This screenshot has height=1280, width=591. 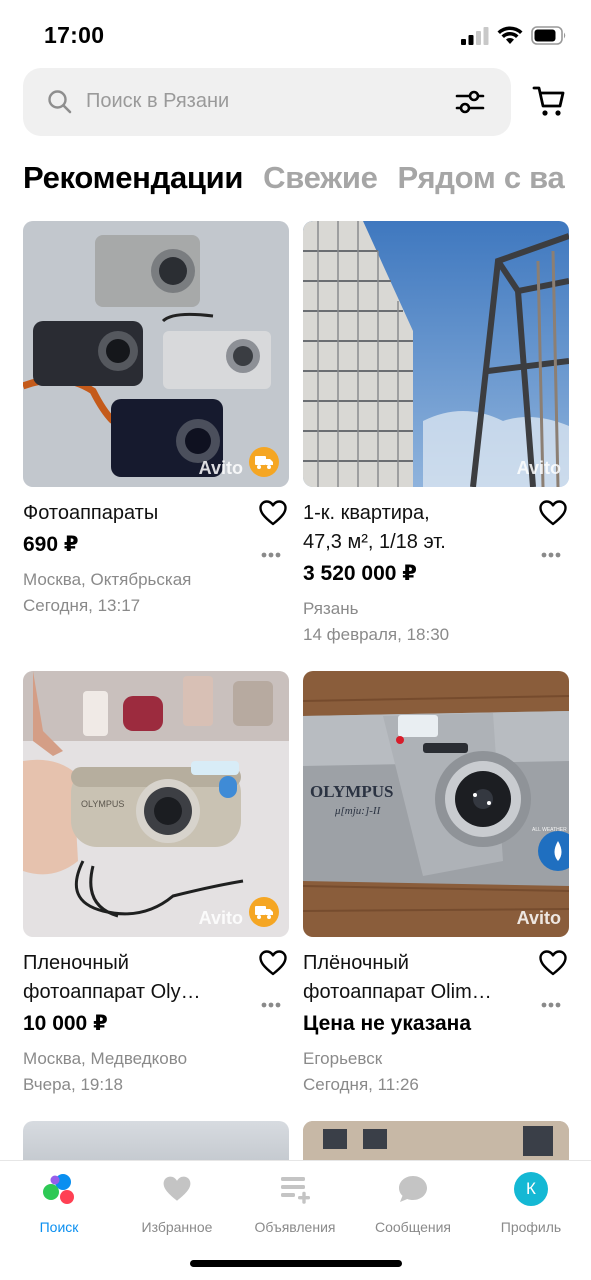 I want to click on listing-price: Цена не указана, so click(x=387, y=1023).